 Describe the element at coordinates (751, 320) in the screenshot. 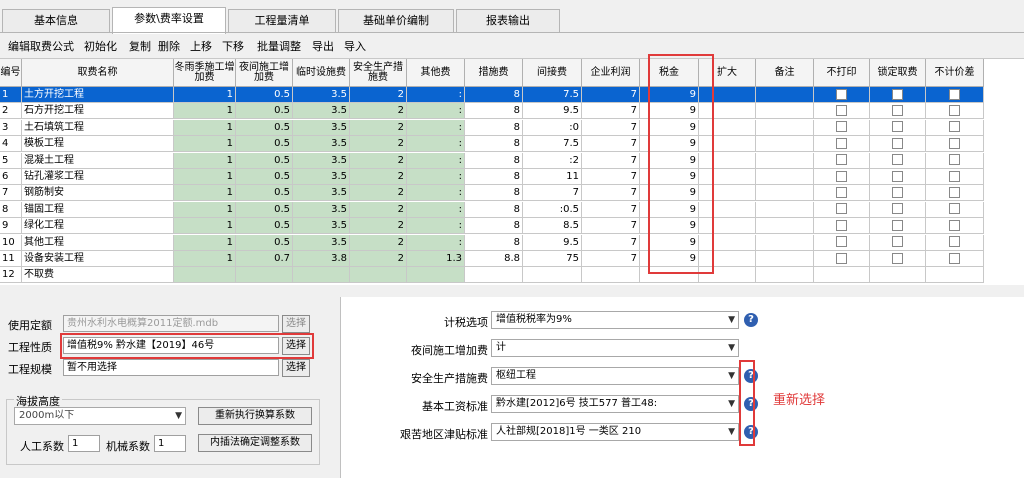

I see `help-icon: ?` at that location.